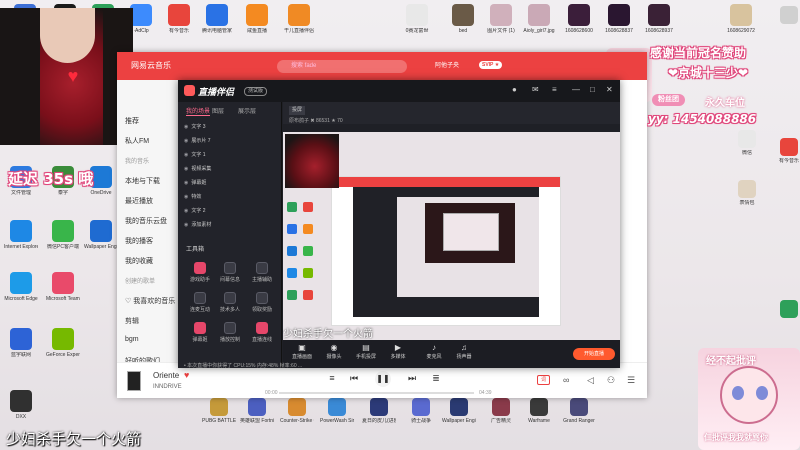 This screenshot has width=800, height=450. I want to click on avatar-icon: ●, so click(514, 89).